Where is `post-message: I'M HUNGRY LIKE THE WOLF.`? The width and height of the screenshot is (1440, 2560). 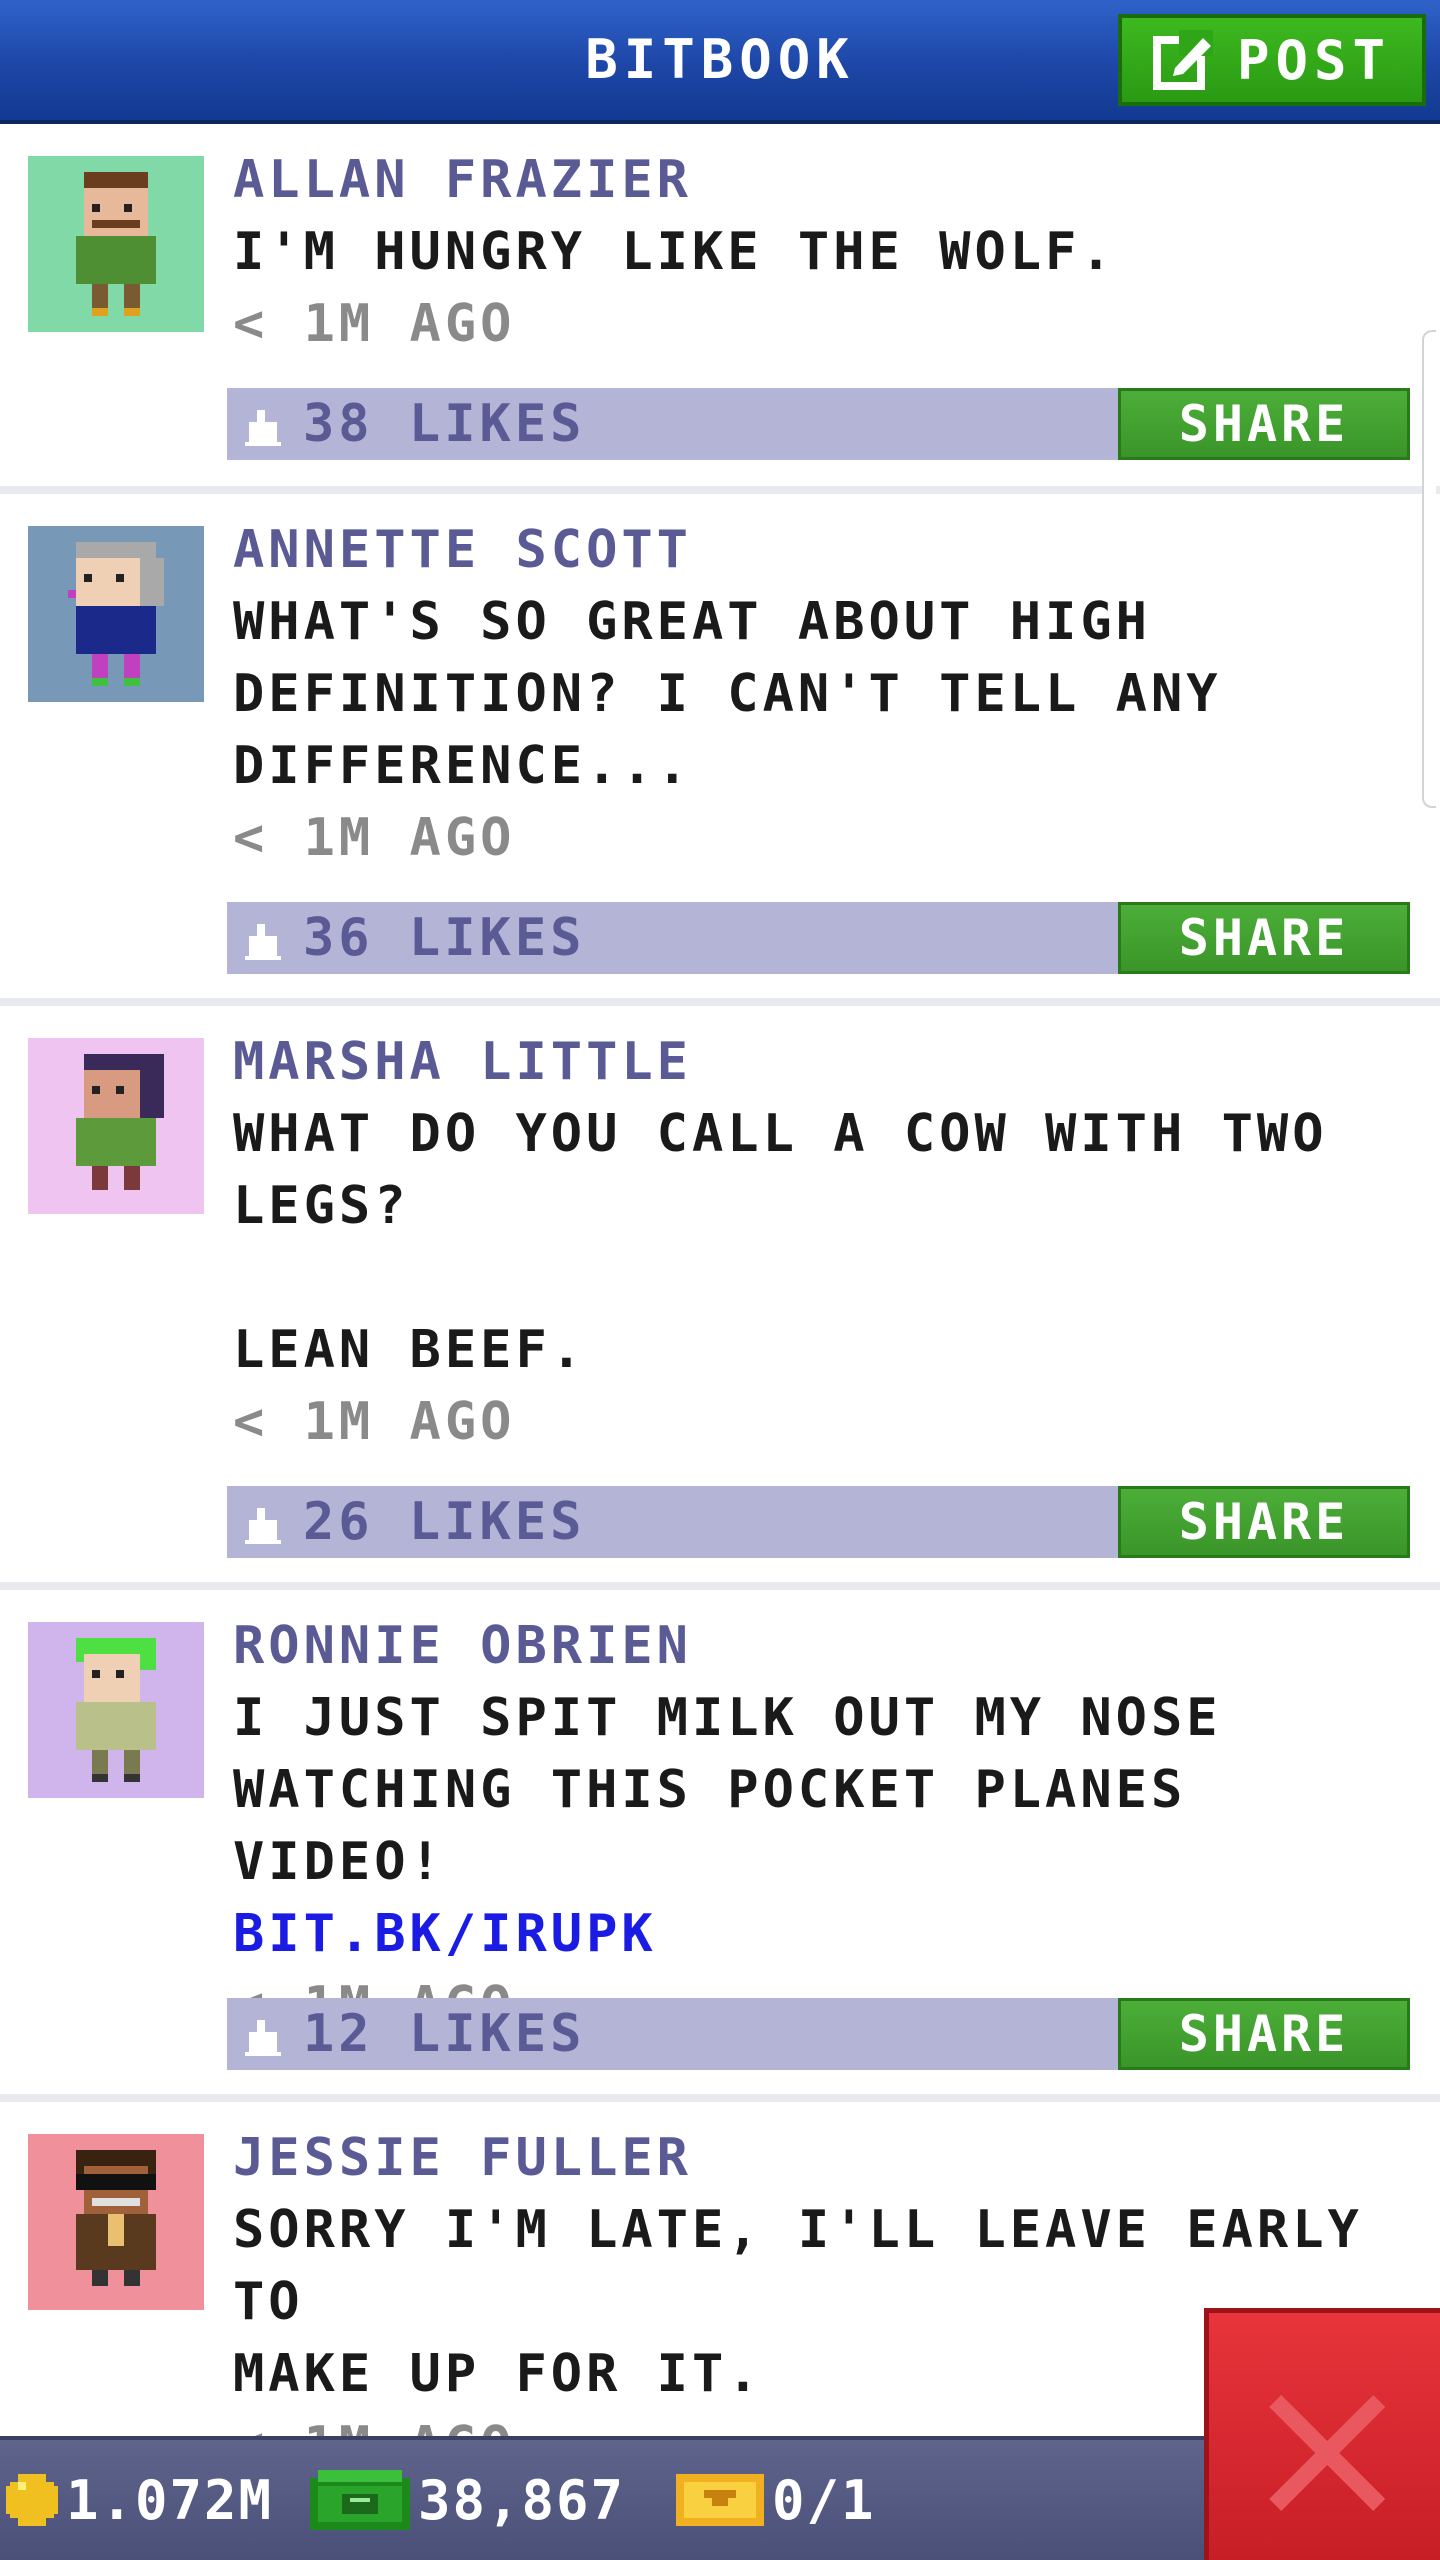
post-message: I'M HUNGRY LIKE THE WOLF. is located at coordinates (674, 252).